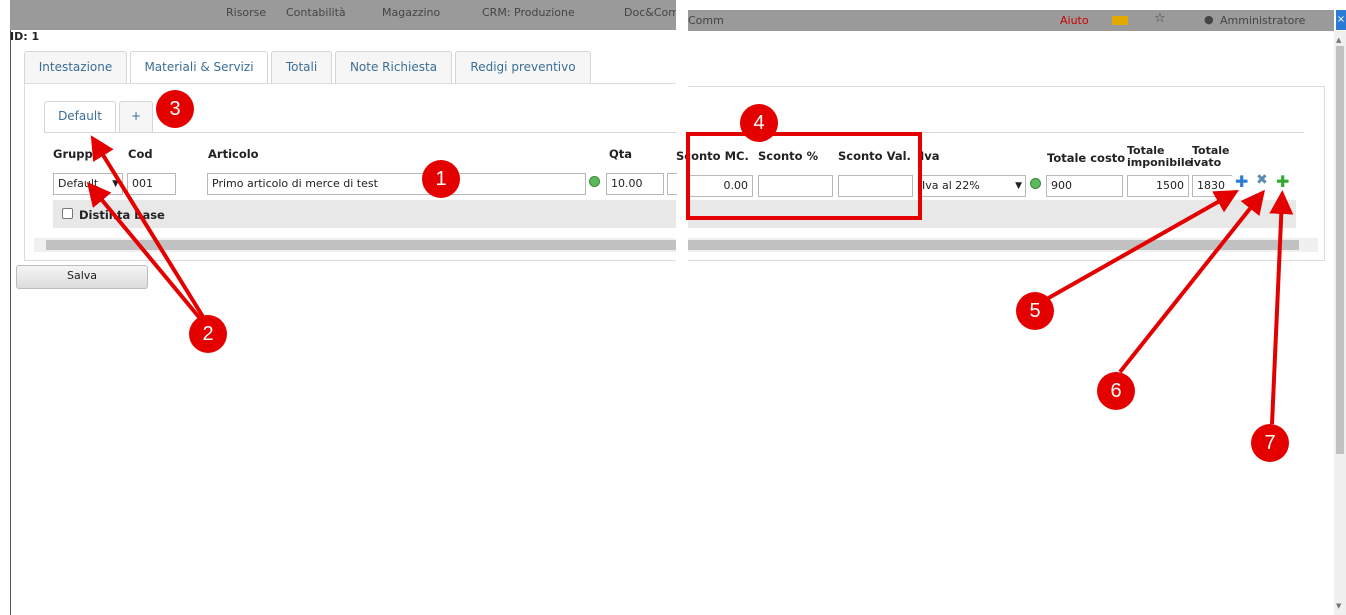 The height and width of the screenshot is (615, 1346). Describe the element at coordinates (441, 179) in the screenshot. I see `annotation-badge-1: 1` at that location.